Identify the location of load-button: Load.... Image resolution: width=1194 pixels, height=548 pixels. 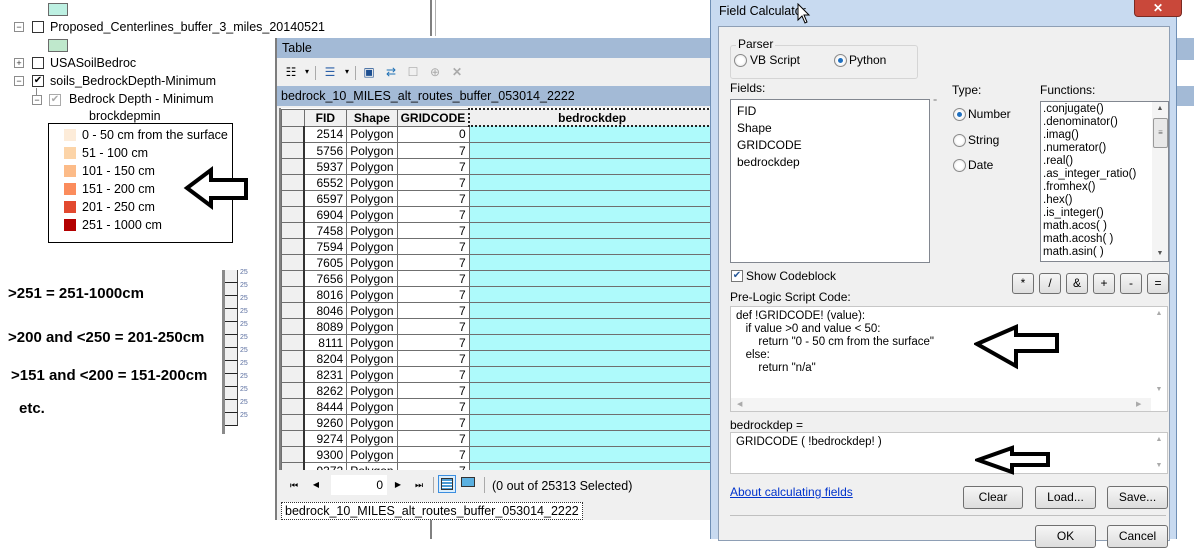
(1065, 497).